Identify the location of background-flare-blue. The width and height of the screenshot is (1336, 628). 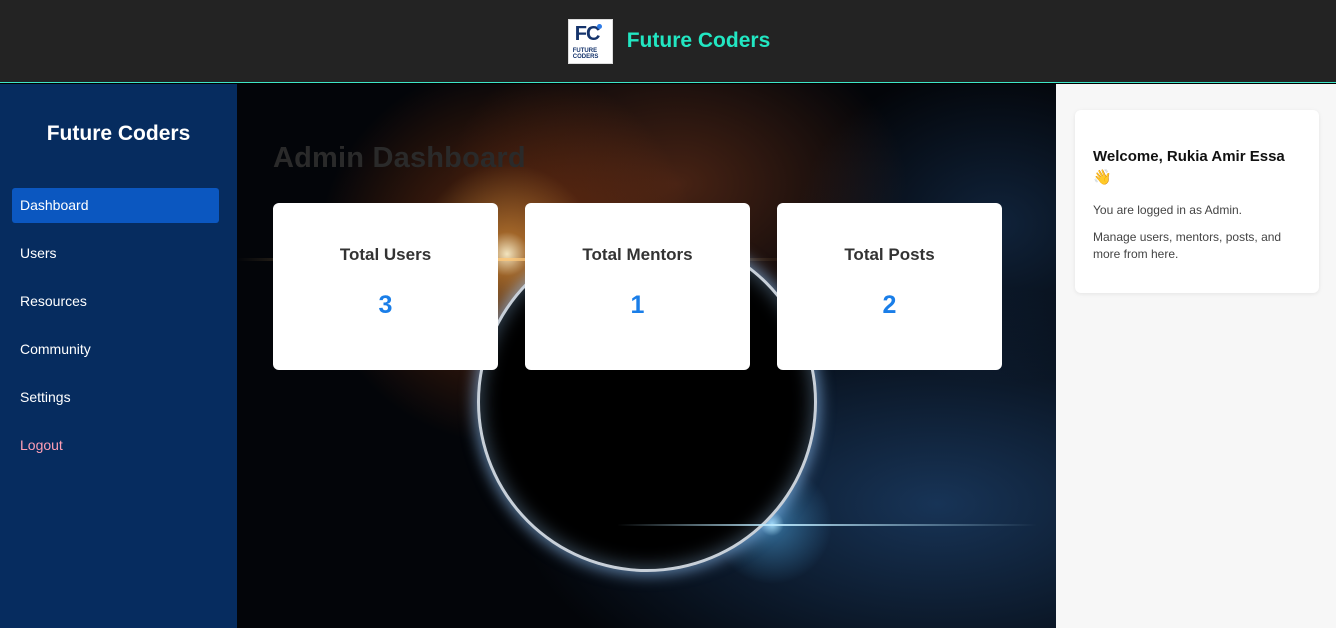
(827, 525).